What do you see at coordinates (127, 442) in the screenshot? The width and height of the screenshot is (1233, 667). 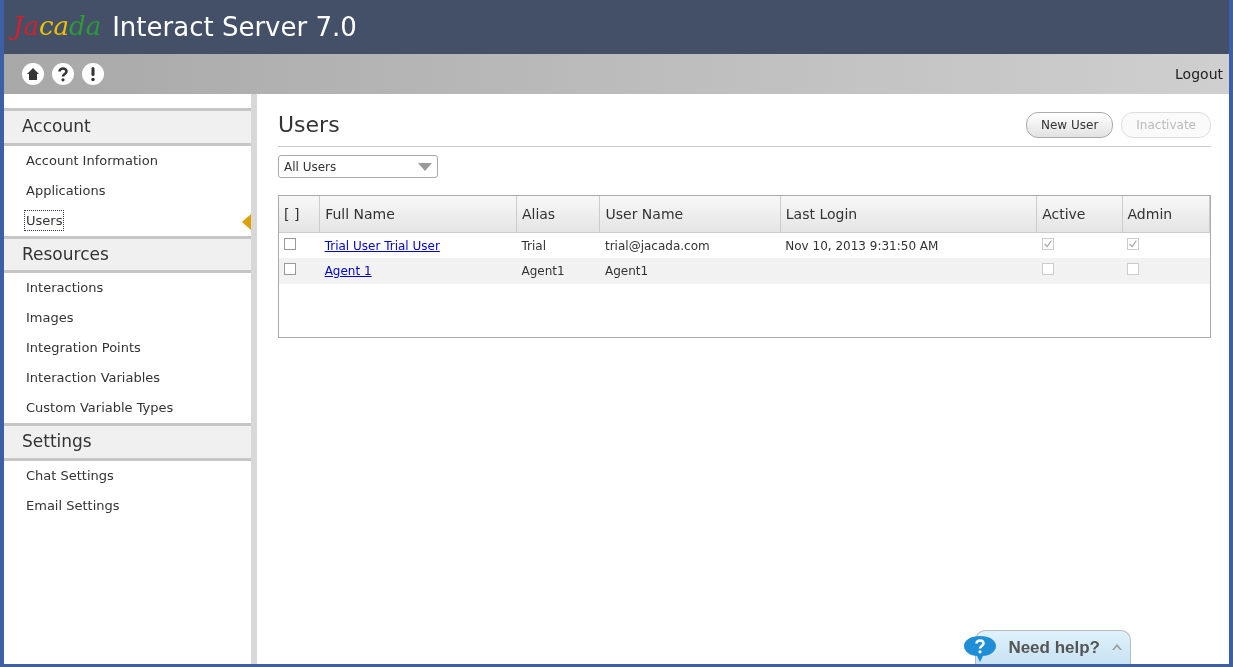 I see `sidebar-heading: Settings` at bounding box center [127, 442].